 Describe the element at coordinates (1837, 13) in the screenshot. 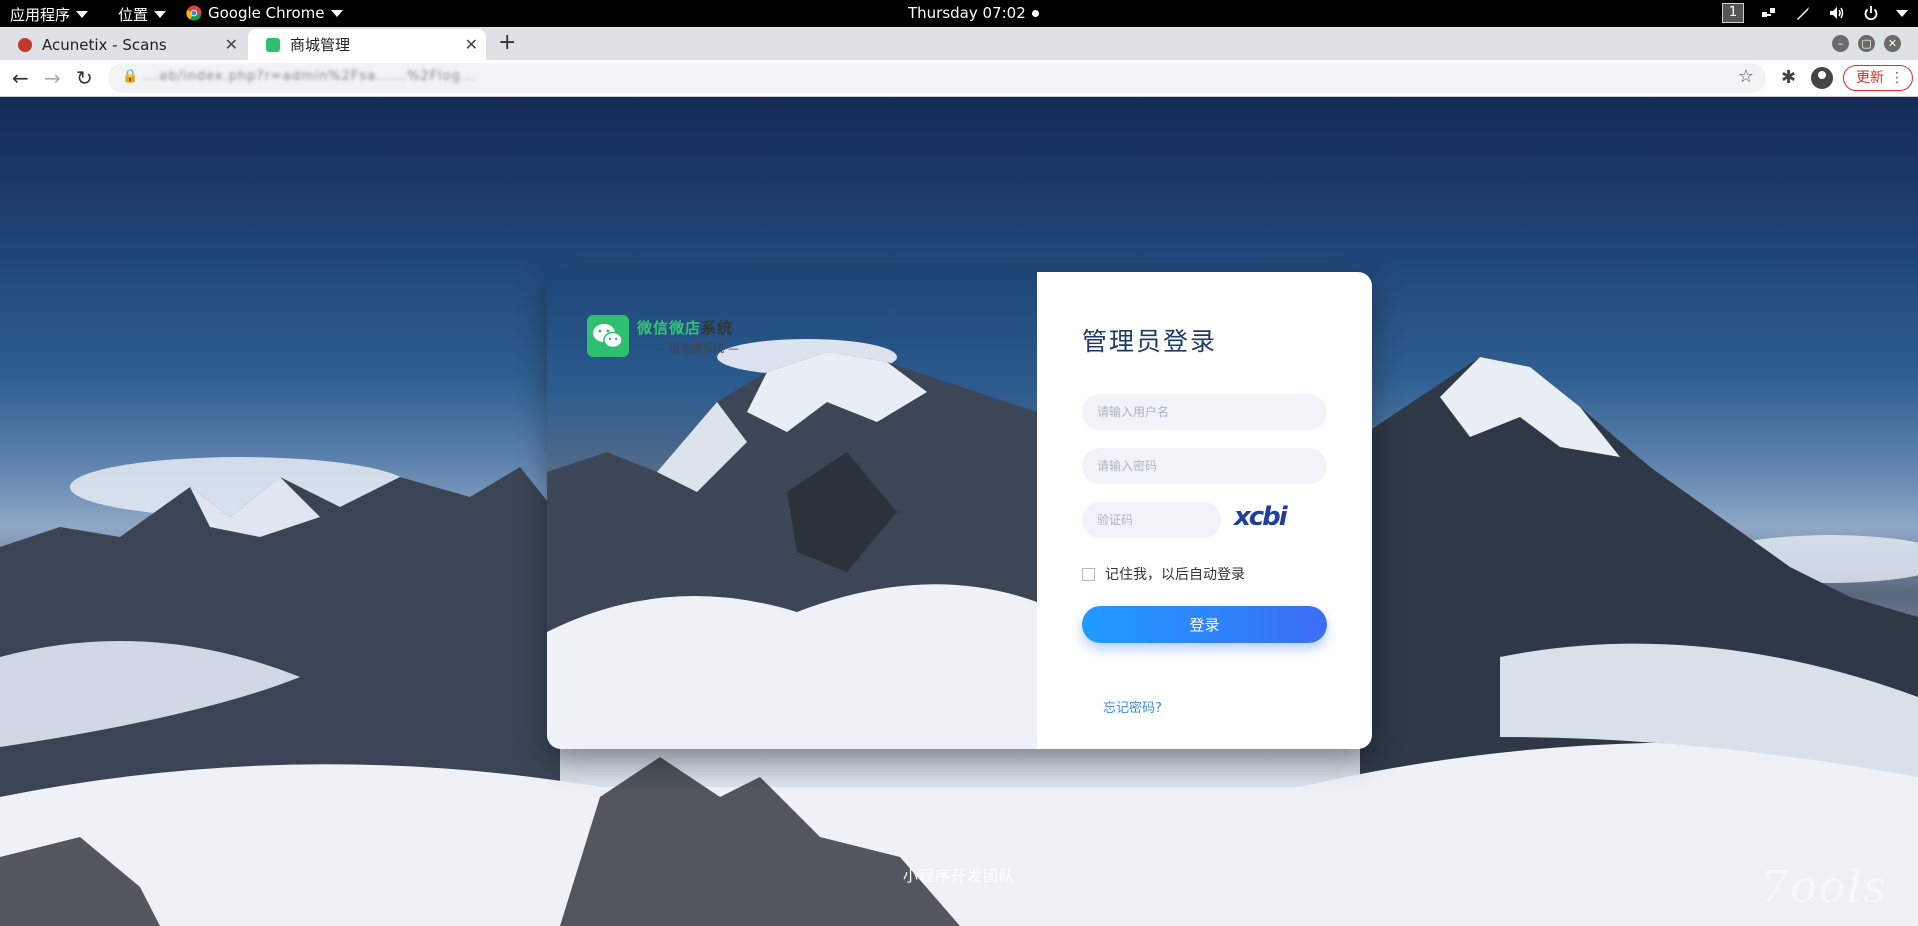

I see `volume-icon` at that location.